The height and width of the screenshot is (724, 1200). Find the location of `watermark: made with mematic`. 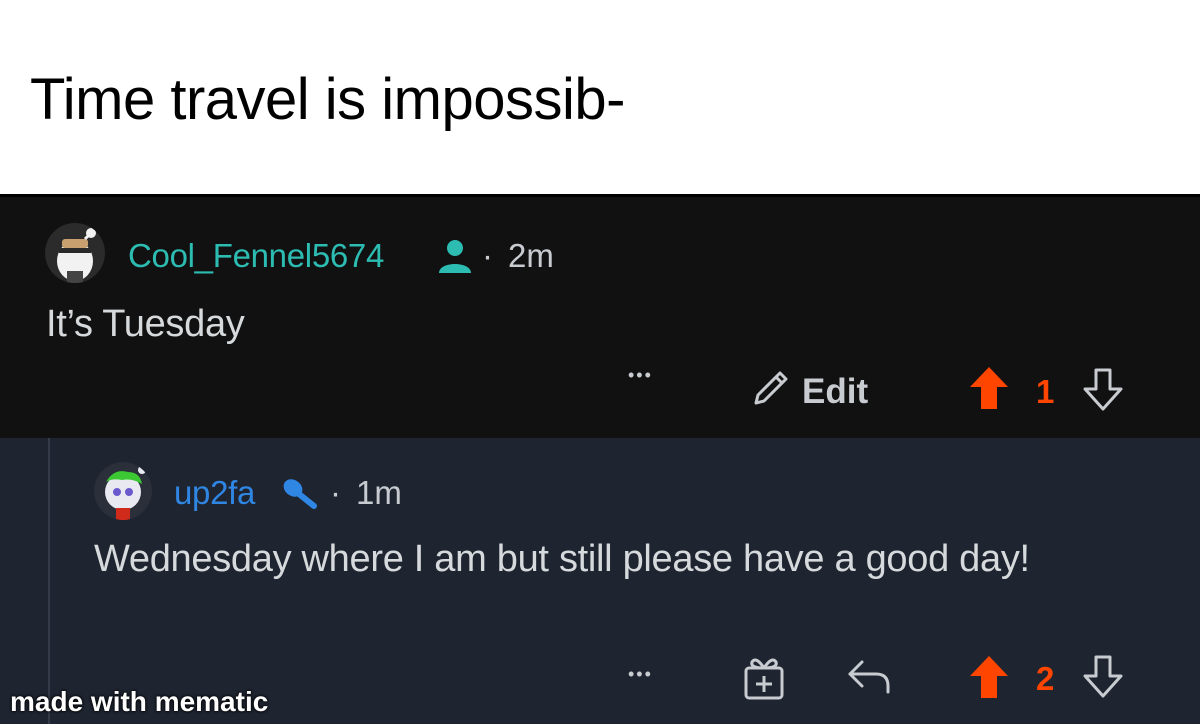

watermark: made with mematic is located at coordinates (139, 701).